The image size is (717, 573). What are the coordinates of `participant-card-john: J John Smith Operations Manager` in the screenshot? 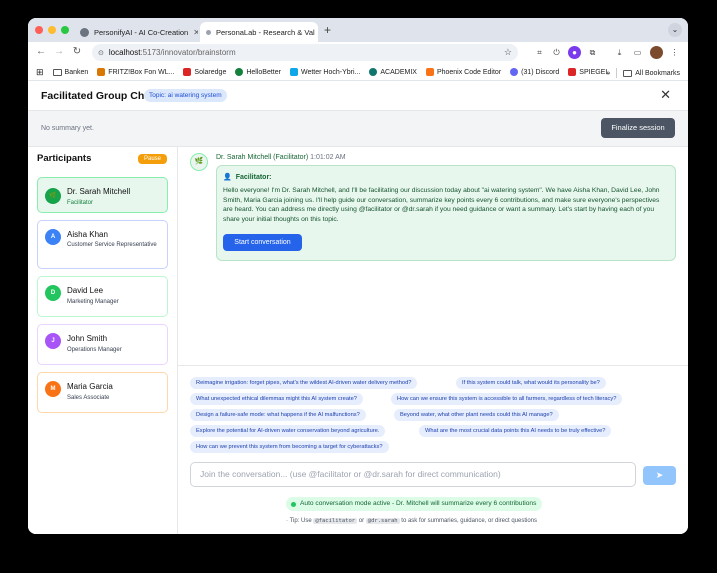 It's located at (102, 344).